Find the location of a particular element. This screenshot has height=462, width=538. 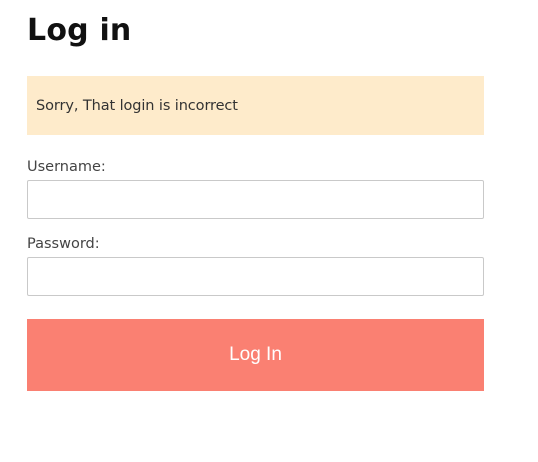

login-button: Log In is located at coordinates (255, 355).